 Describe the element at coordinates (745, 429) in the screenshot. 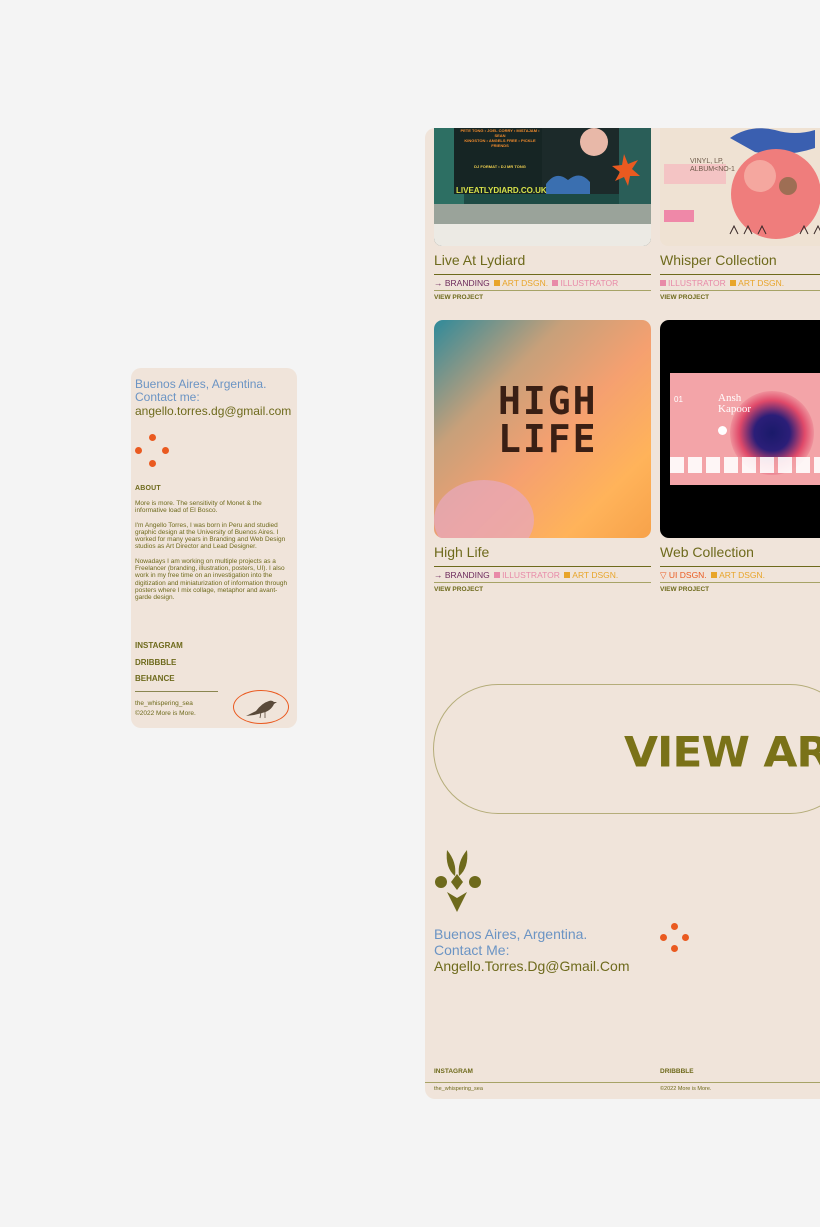

I see `web-screen-mockup: 01 Ansh Kapoor` at that location.